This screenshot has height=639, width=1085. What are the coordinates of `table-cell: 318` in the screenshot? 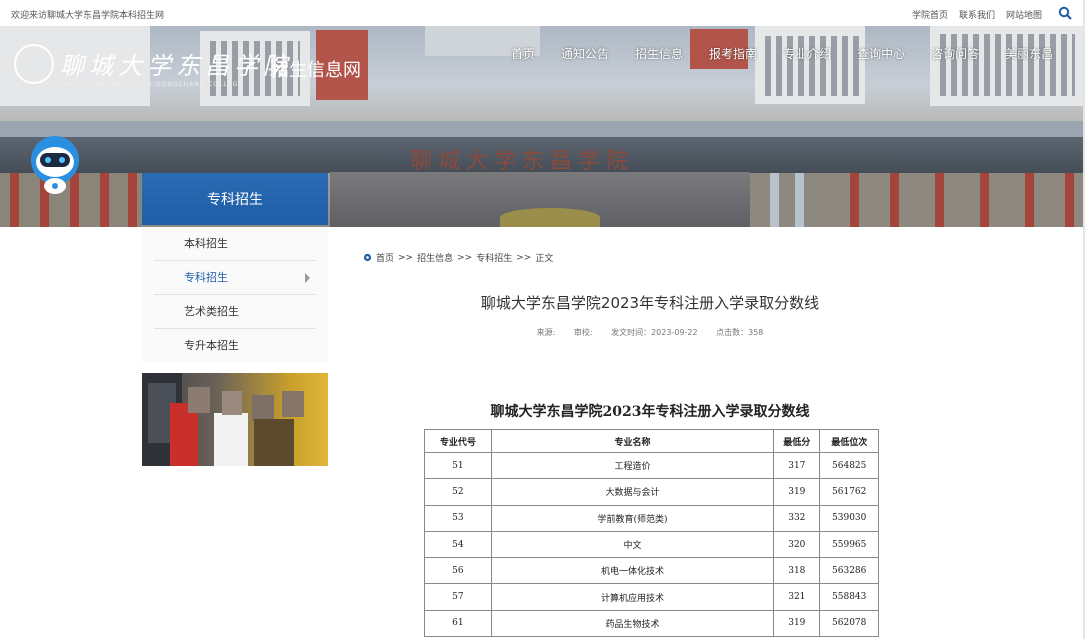 It's located at (797, 571).